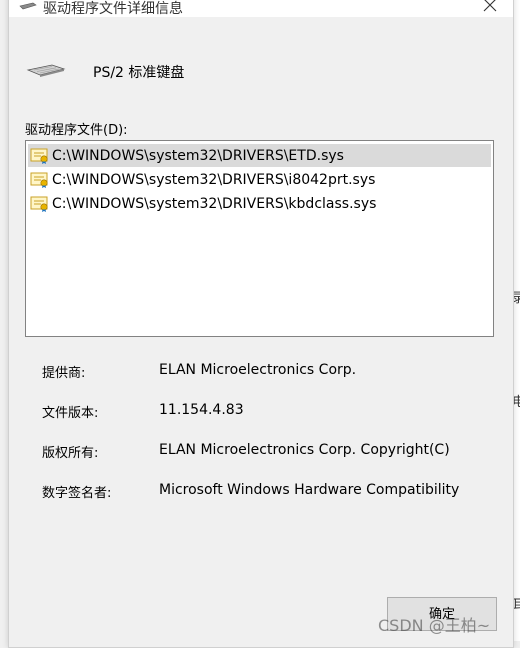  I want to click on file-version-value: 11.154.4.83, so click(201, 410).